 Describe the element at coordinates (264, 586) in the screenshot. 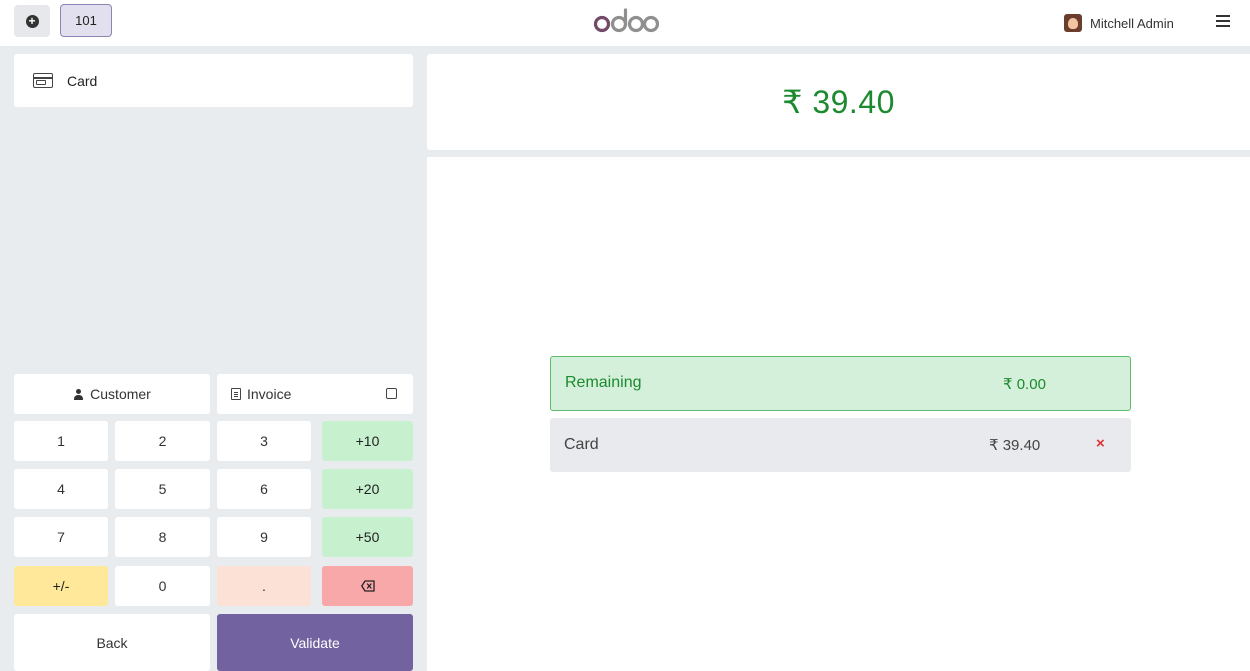

I see `numpad-decimal: .` at that location.